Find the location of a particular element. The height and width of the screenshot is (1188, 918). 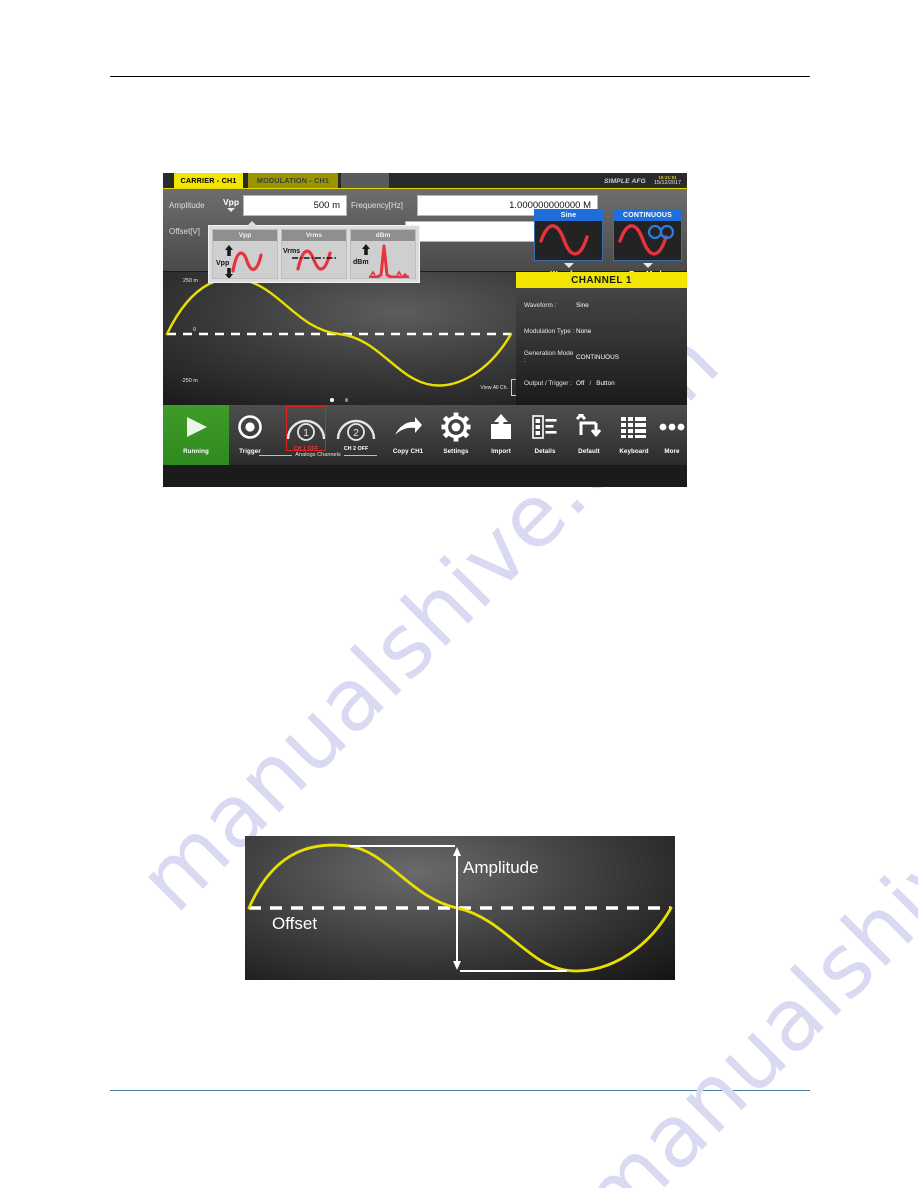

toolbar-copy-ch1-button: Copy CH1 is located at coordinates (408, 435).